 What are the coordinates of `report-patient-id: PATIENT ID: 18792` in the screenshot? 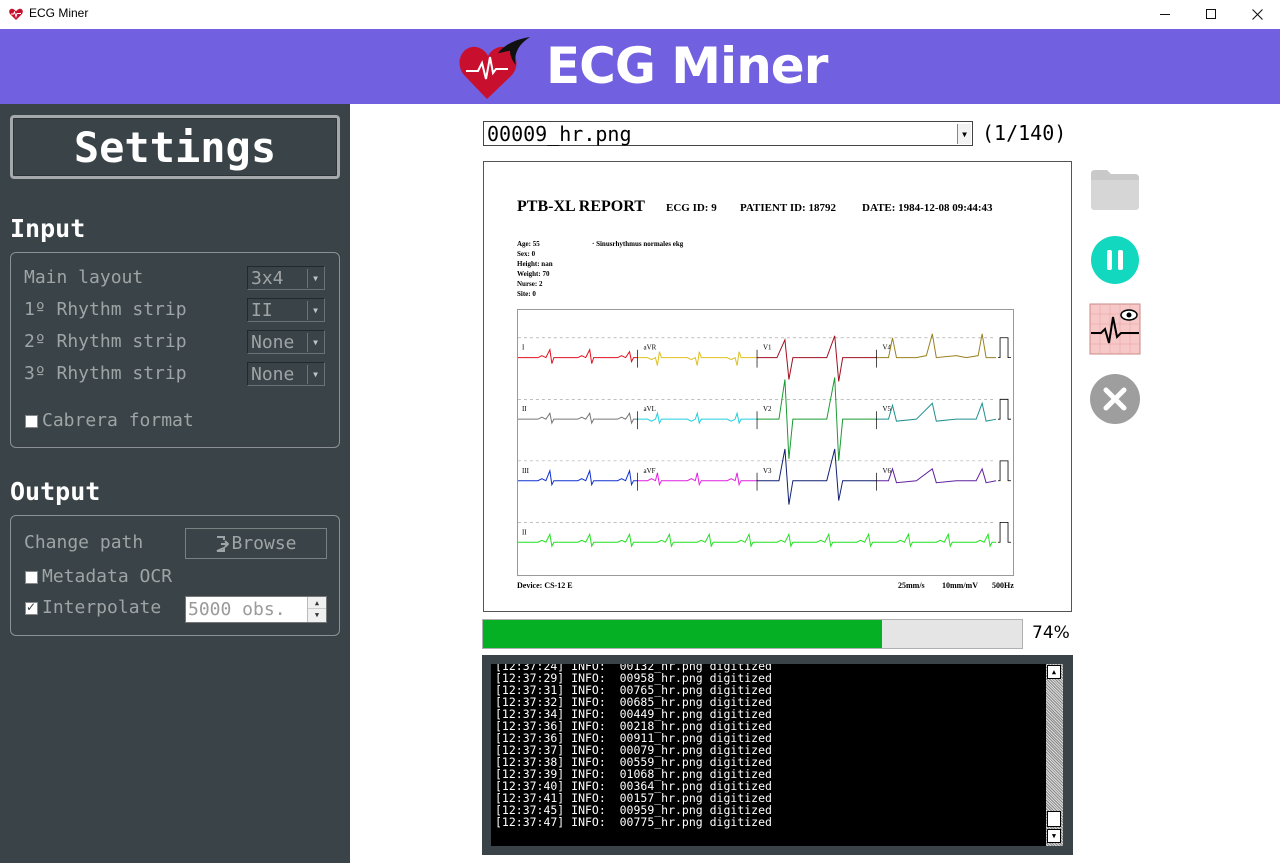 It's located at (788, 208).